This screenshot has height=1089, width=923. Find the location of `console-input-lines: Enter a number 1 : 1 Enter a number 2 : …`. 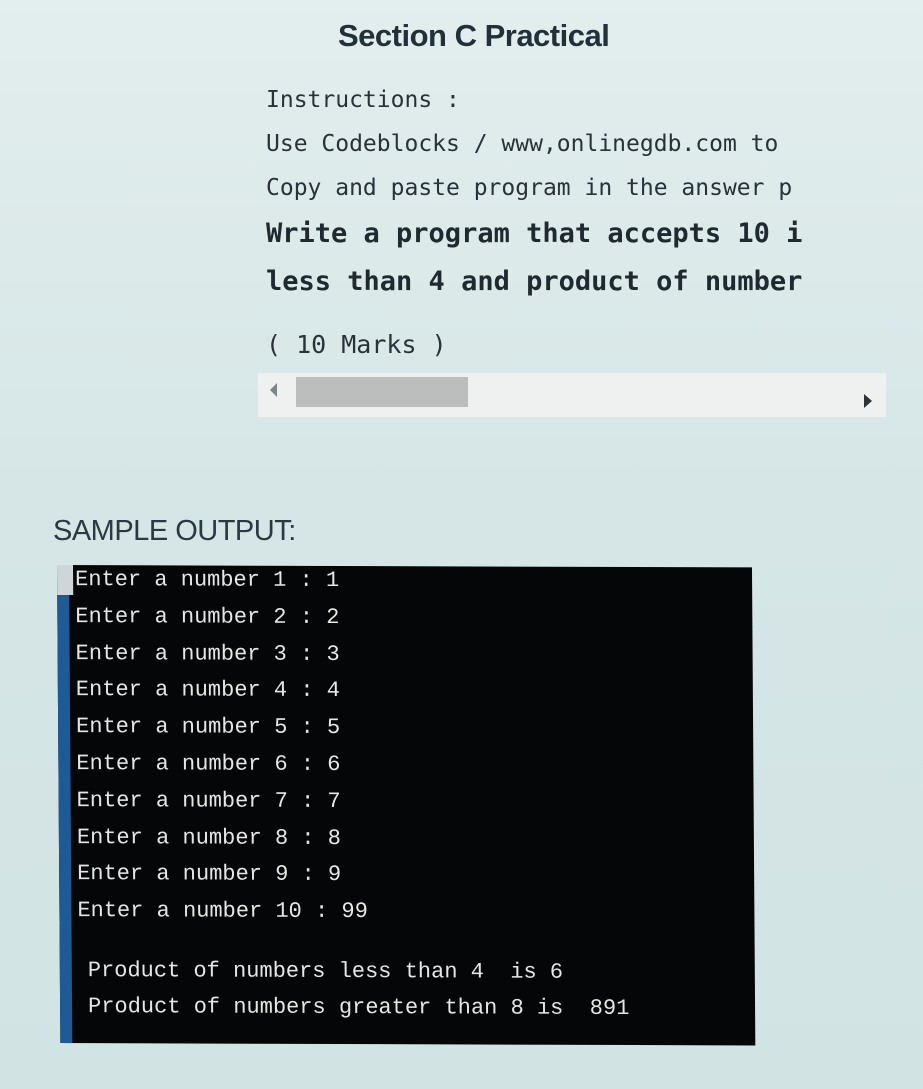

console-input-lines: Enter a number 1 : 1 Enter a number 2 : … is located at coordinates (221, 749).